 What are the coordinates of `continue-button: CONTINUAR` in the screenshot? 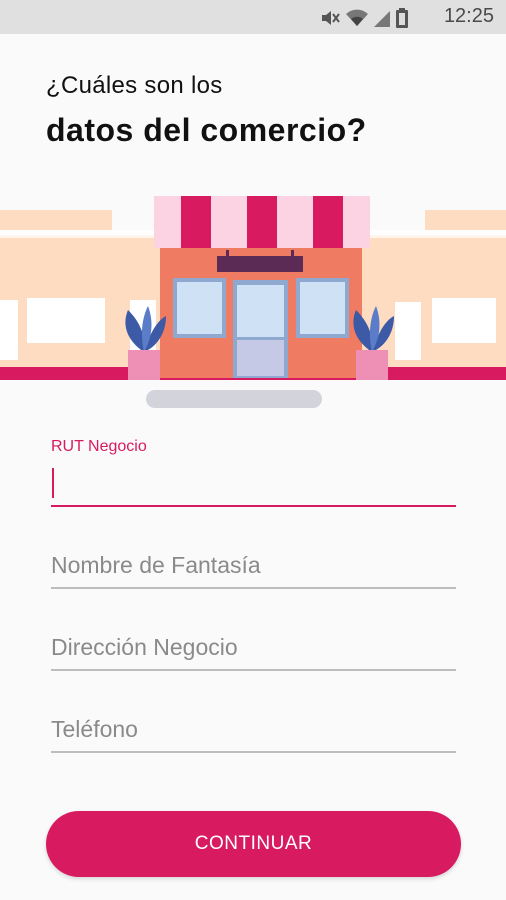 It's located at (253, 844).